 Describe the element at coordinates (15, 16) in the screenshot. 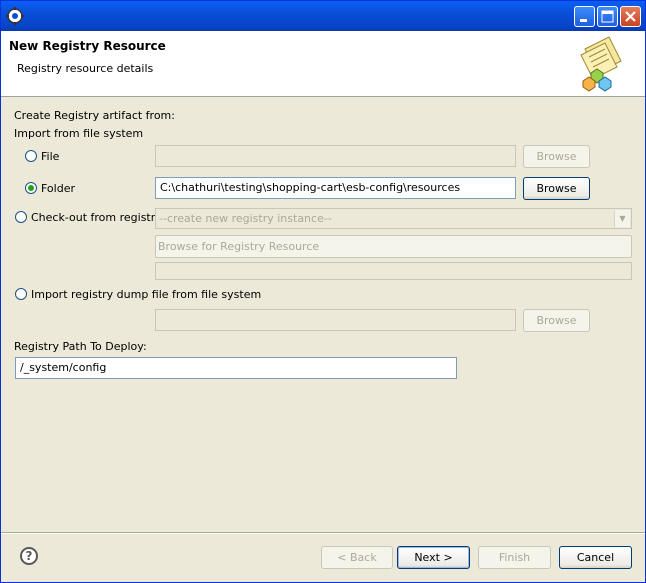

I see `eclipse-gear-icon` at that location.